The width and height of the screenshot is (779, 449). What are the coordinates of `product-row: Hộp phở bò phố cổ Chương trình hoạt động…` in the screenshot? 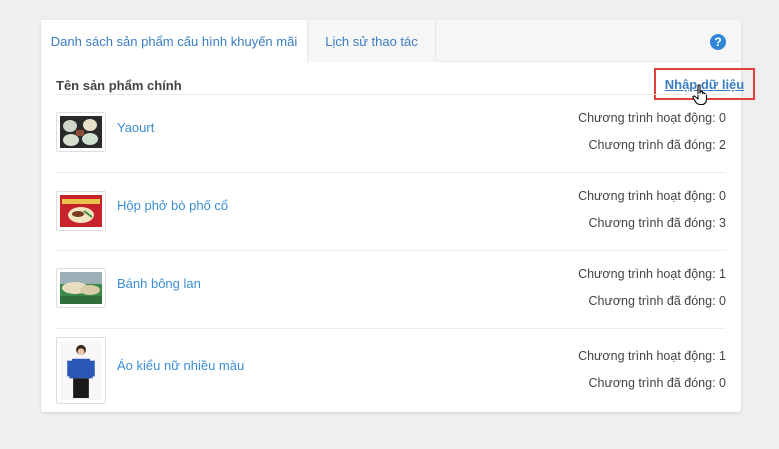 It's located at (391, 212).